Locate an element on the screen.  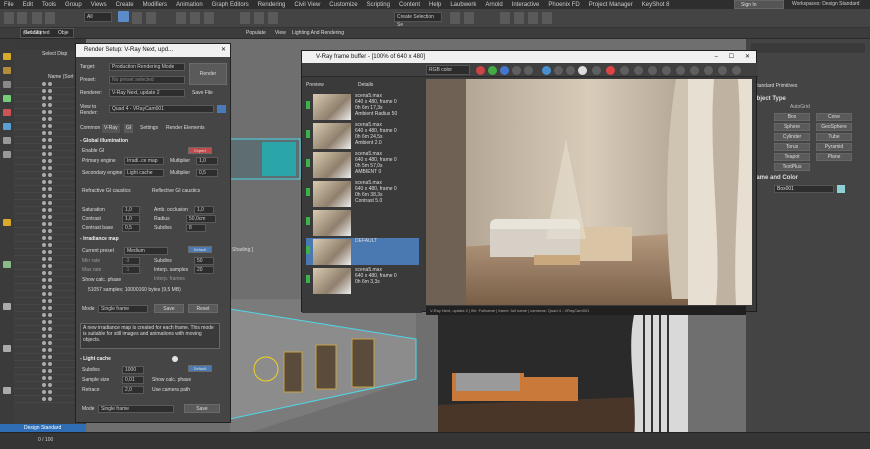
green-channel-icon is located at coordinates (492, 70).